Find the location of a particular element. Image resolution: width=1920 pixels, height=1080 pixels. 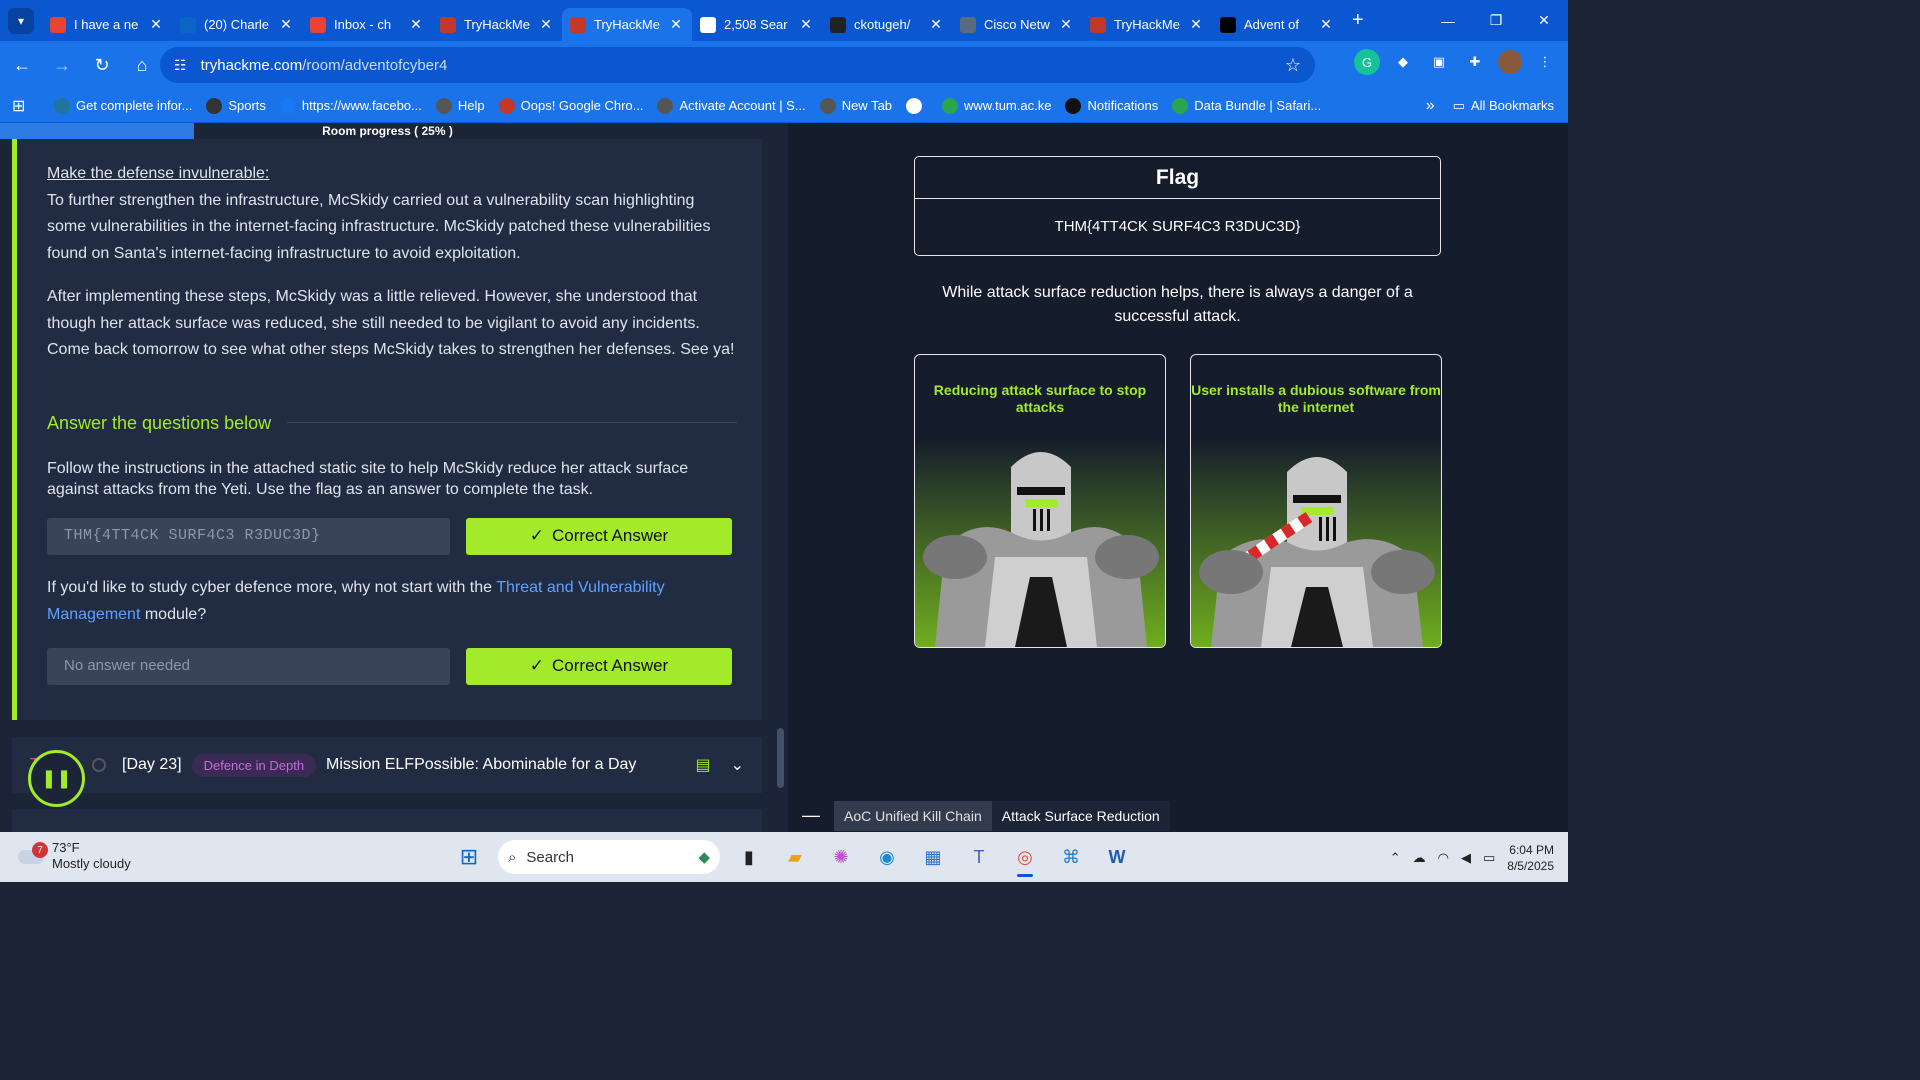

chevron-down-icon: ⌄ is located at coordinates (737, 765).